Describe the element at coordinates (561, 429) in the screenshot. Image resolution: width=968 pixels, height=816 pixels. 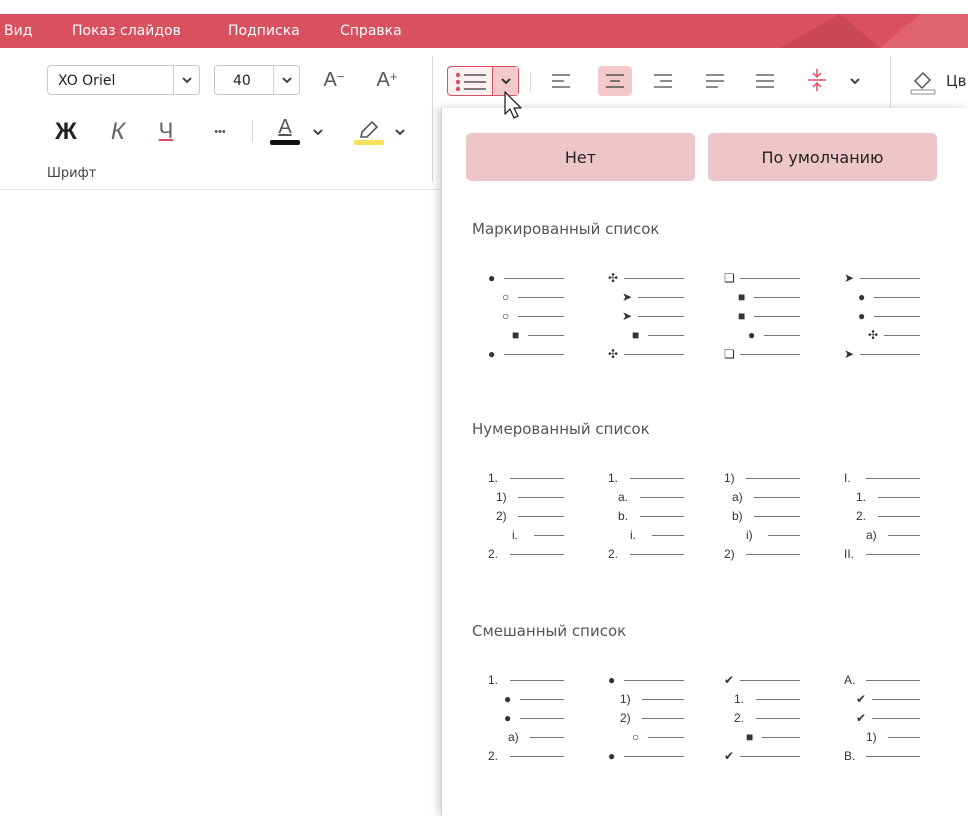
I see `numbered-section-title: Нумерованный список` at that location.